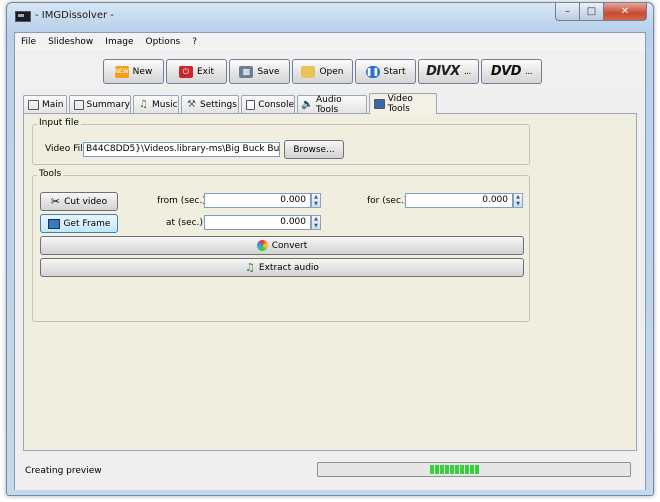 The image size is (660, 502). I want to click on convert-button: Convert, so click(282, 245).